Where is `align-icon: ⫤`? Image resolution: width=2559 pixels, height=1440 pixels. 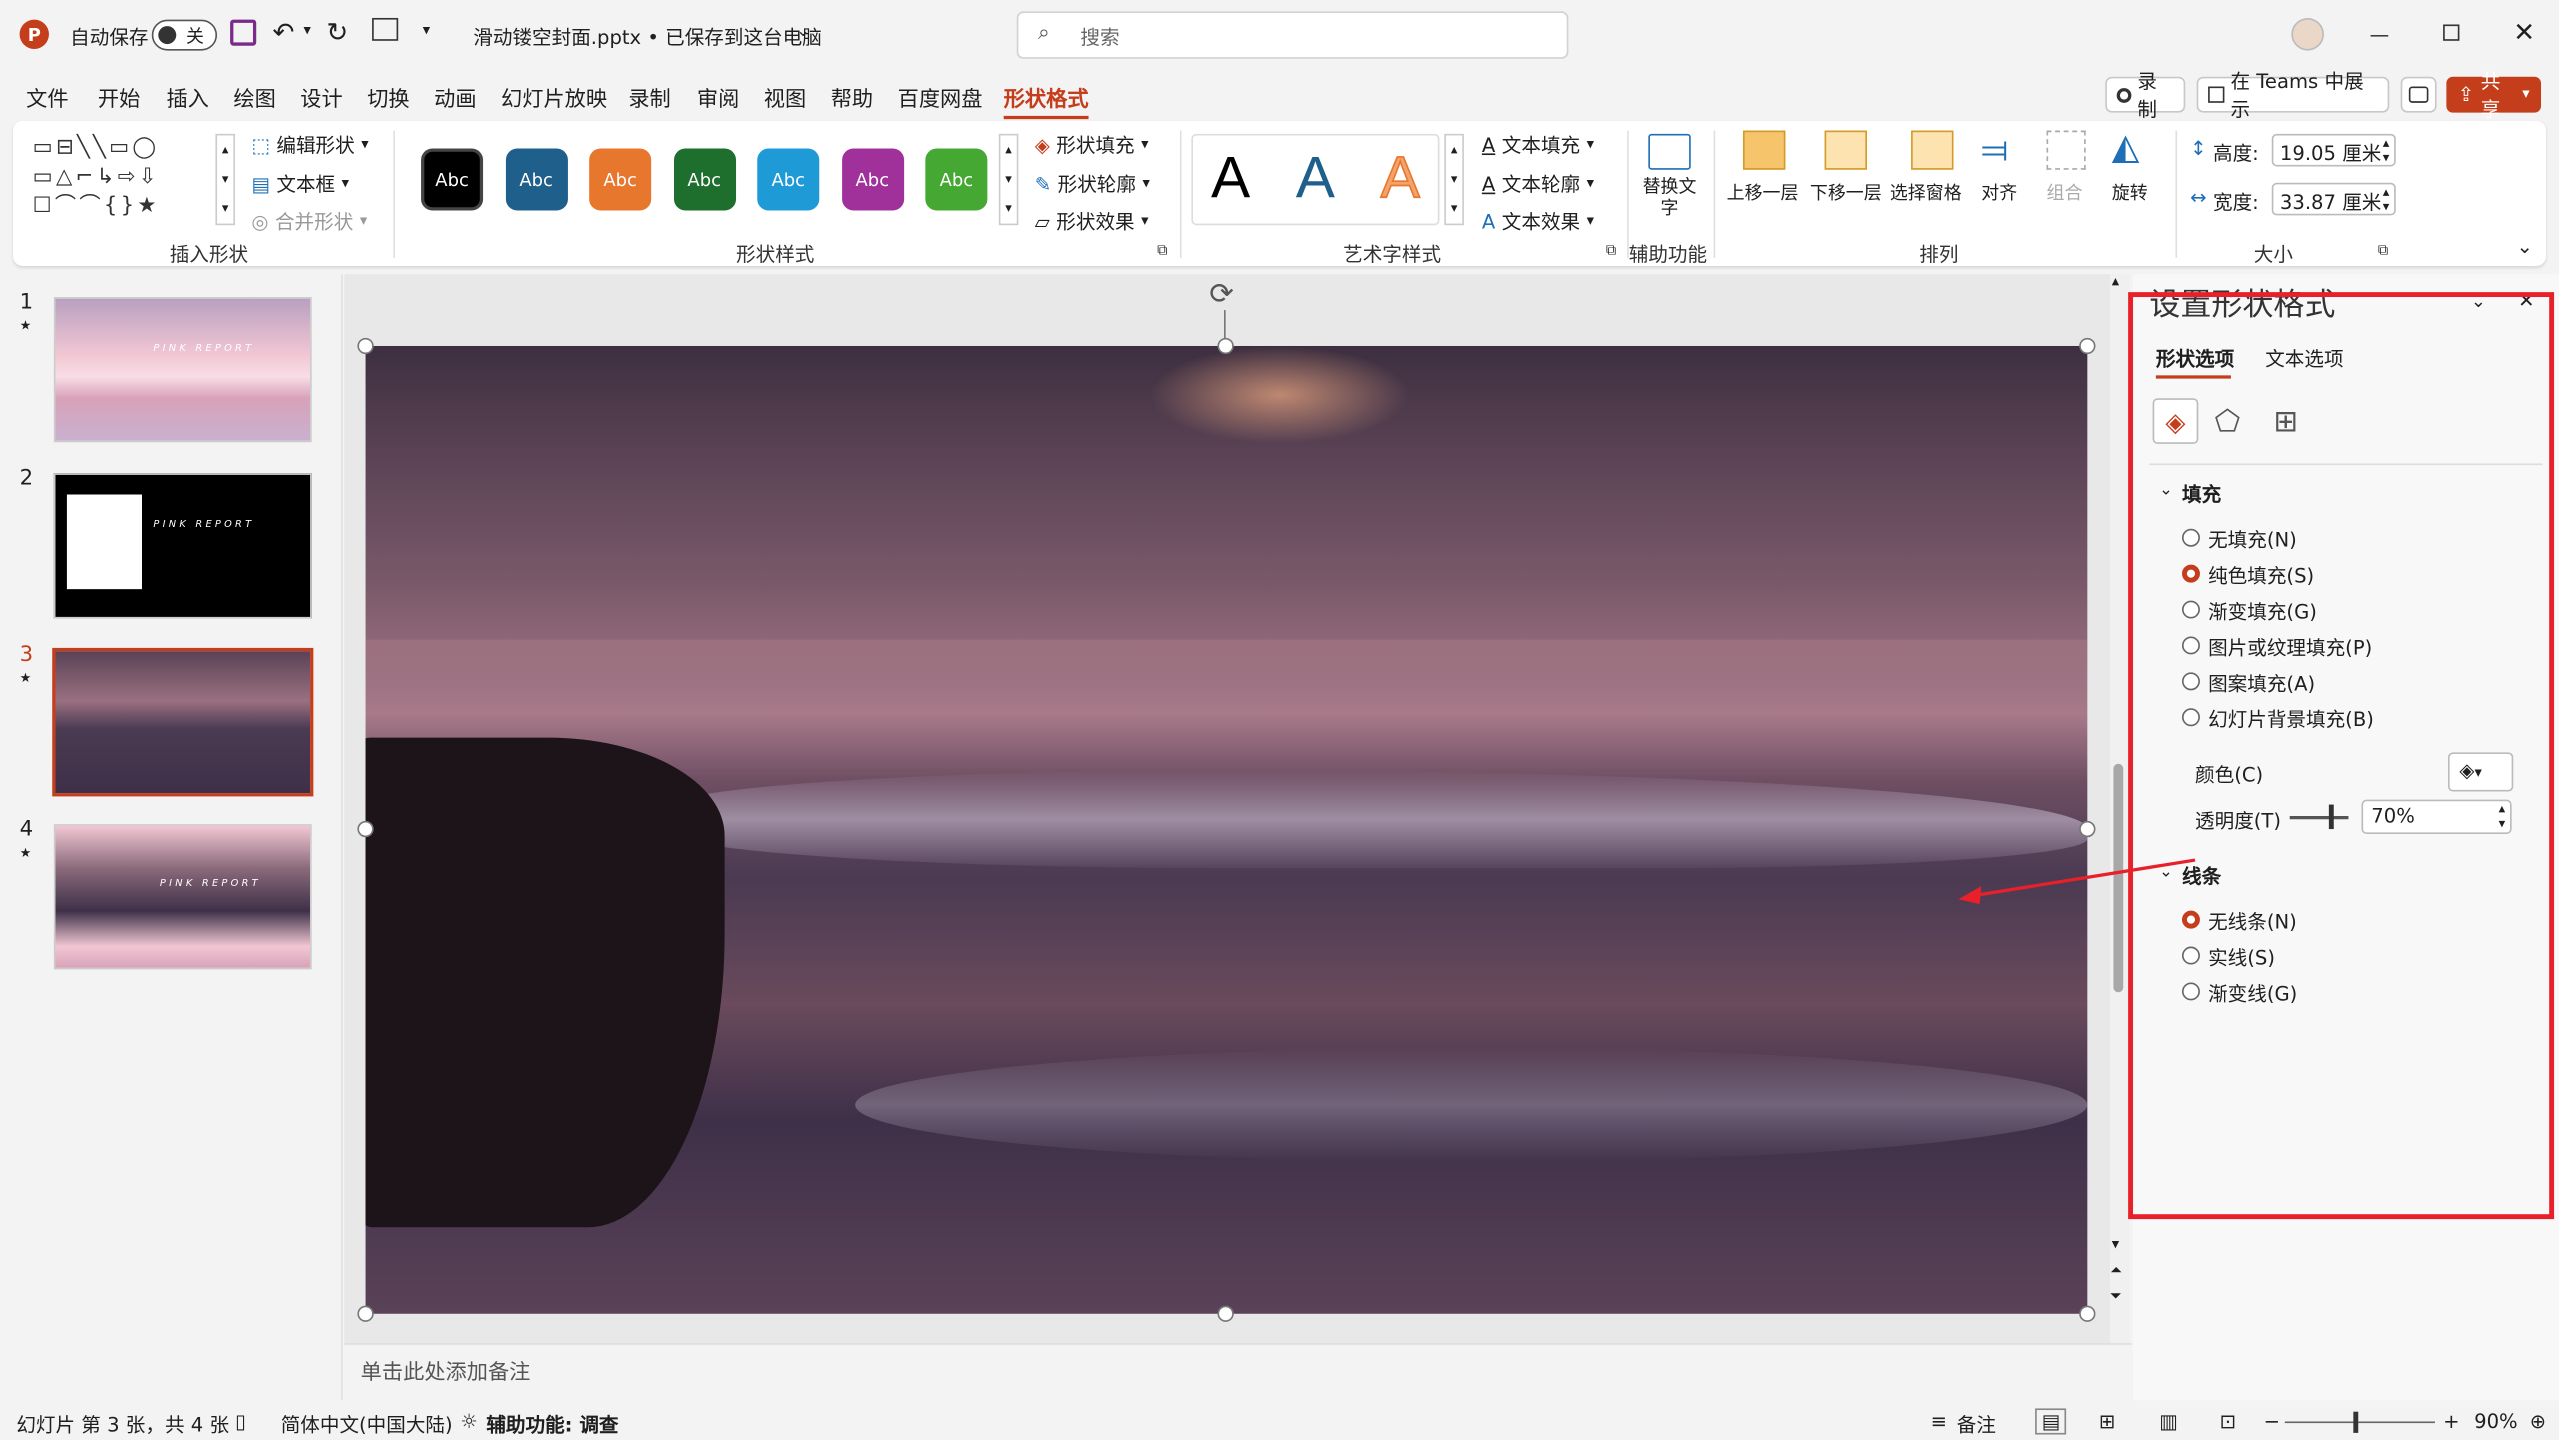
align-icon: ⫤ is located at coordinates (1994, 151).